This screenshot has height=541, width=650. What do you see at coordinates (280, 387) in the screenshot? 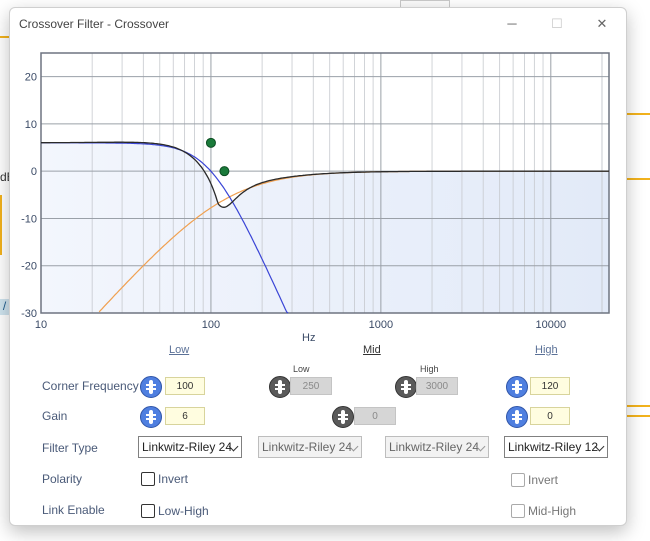
I see `mid-low-frequency-knob` at bounding box center [280, 387].